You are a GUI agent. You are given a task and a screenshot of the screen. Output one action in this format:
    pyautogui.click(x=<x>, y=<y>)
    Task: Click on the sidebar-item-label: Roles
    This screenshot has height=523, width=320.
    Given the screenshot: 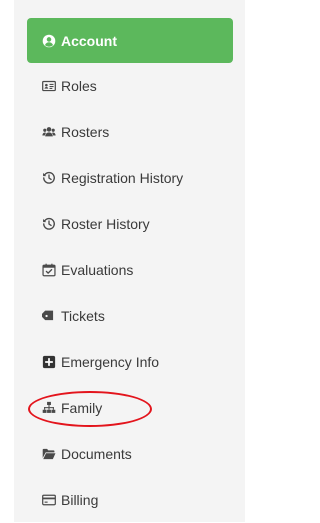 What is the action you would take?
    pyautogui.click(x=79, y=86)
    